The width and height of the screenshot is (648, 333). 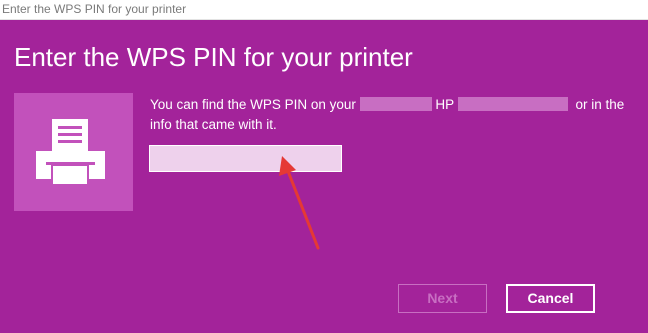 What do you see at coordinates (444, 104) in the screenshot?
I see `message-part-2: HP` at bounding box center [444, 104].